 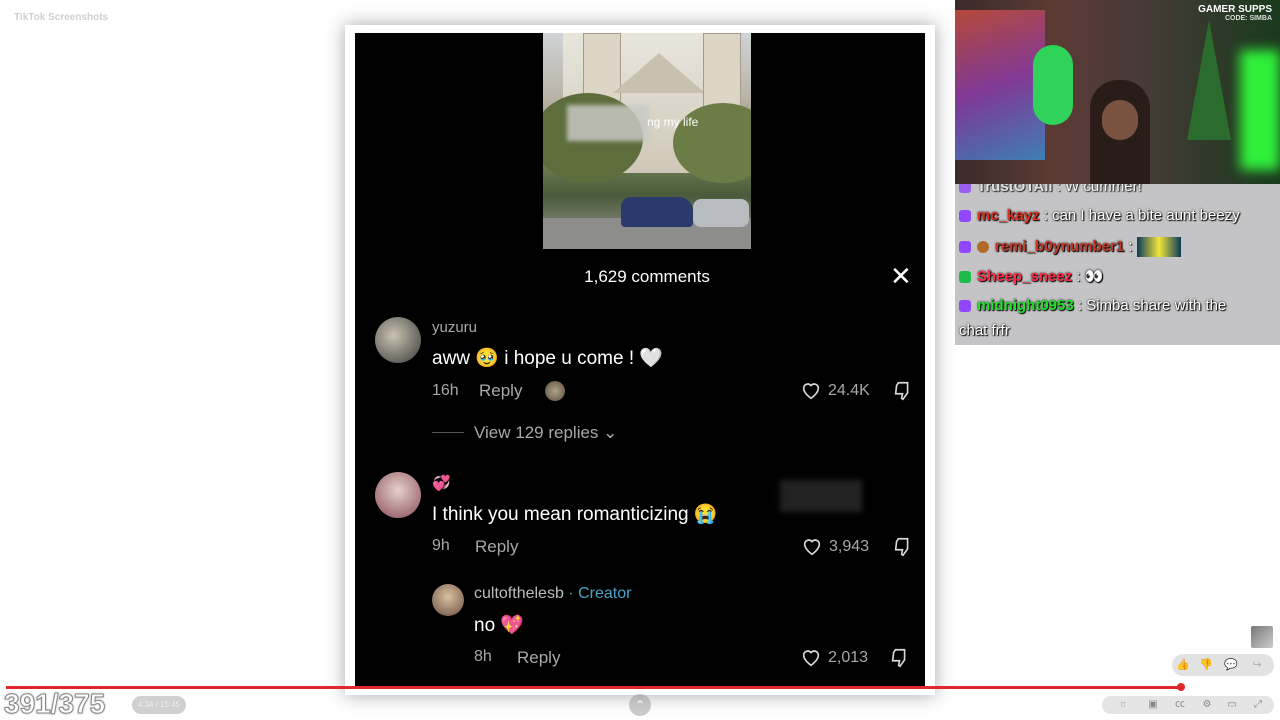 I want to click on kick-badge-icon, so click(x=965, y=277).